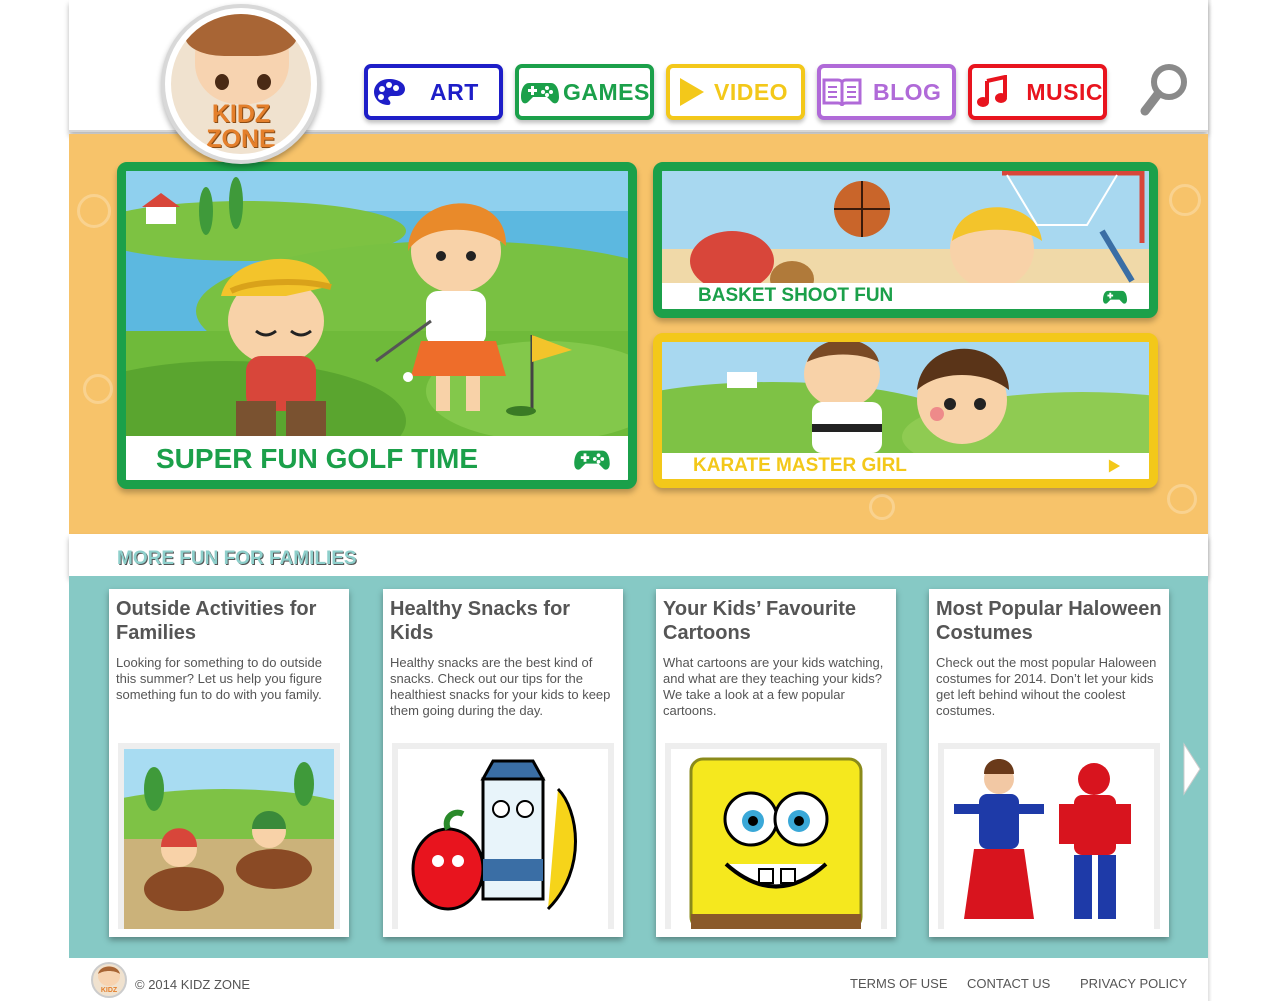  I want to click on palette-icon, so click(389, 92).